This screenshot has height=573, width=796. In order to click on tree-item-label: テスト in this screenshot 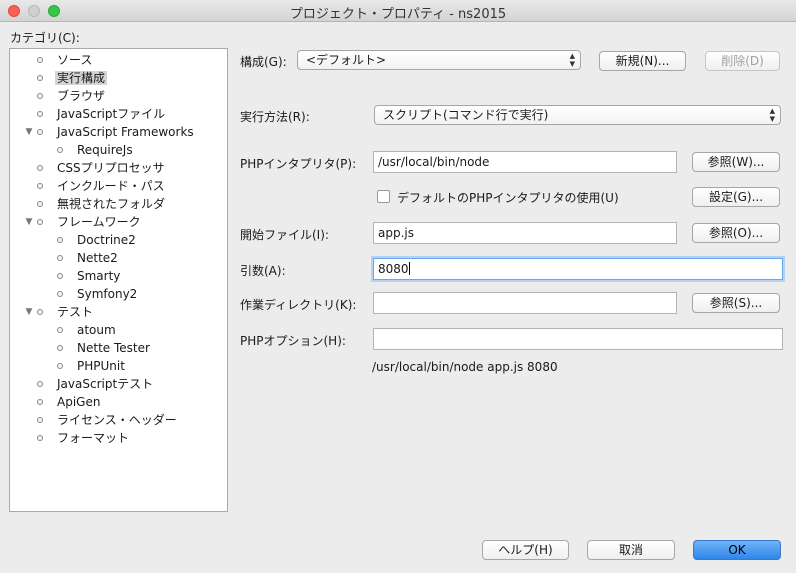, I will do `click(75, 312)`.